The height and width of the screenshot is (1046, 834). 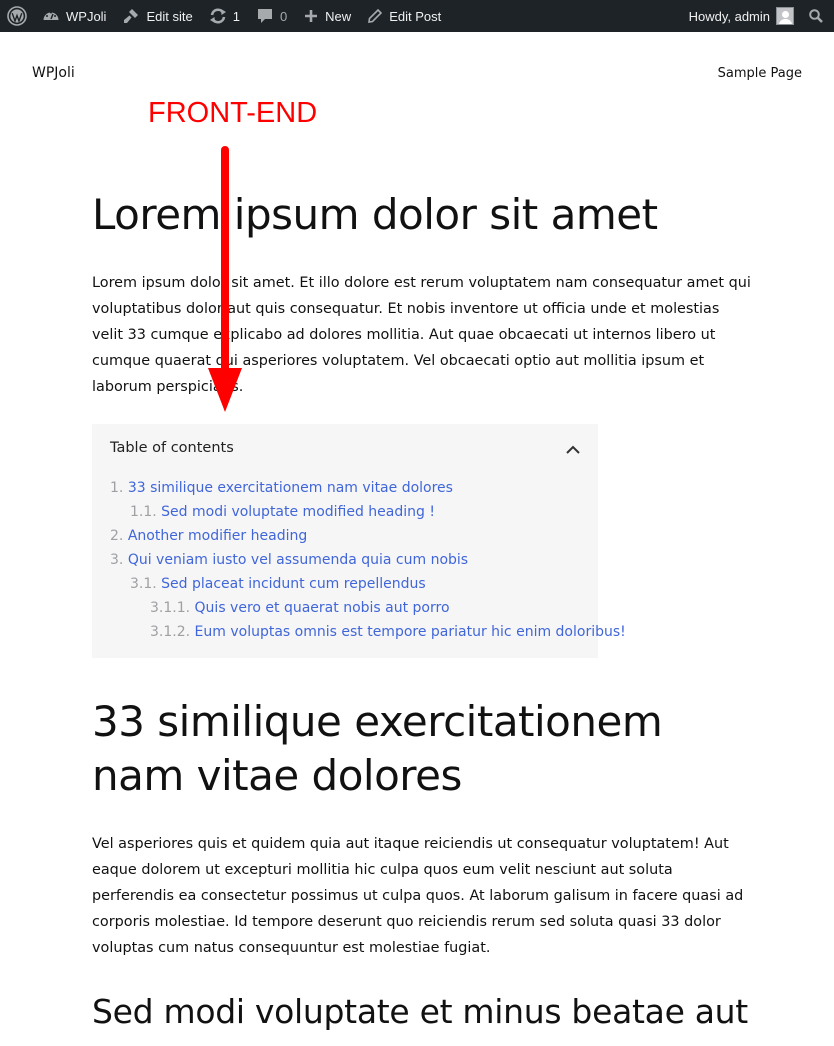 I want to click on pencil-icon, so click(x=375, y=15).